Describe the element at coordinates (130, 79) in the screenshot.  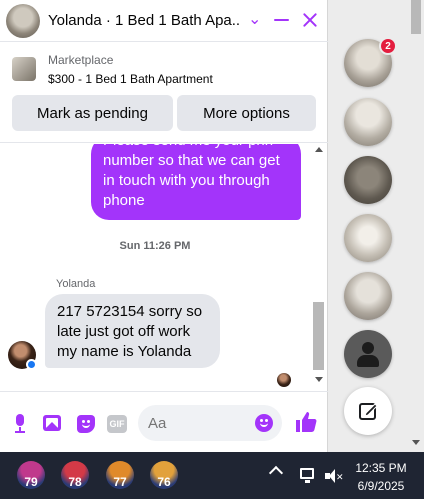
I see `listing-title: $300 - 1 Bed 1 Bath Apartment` at that location.